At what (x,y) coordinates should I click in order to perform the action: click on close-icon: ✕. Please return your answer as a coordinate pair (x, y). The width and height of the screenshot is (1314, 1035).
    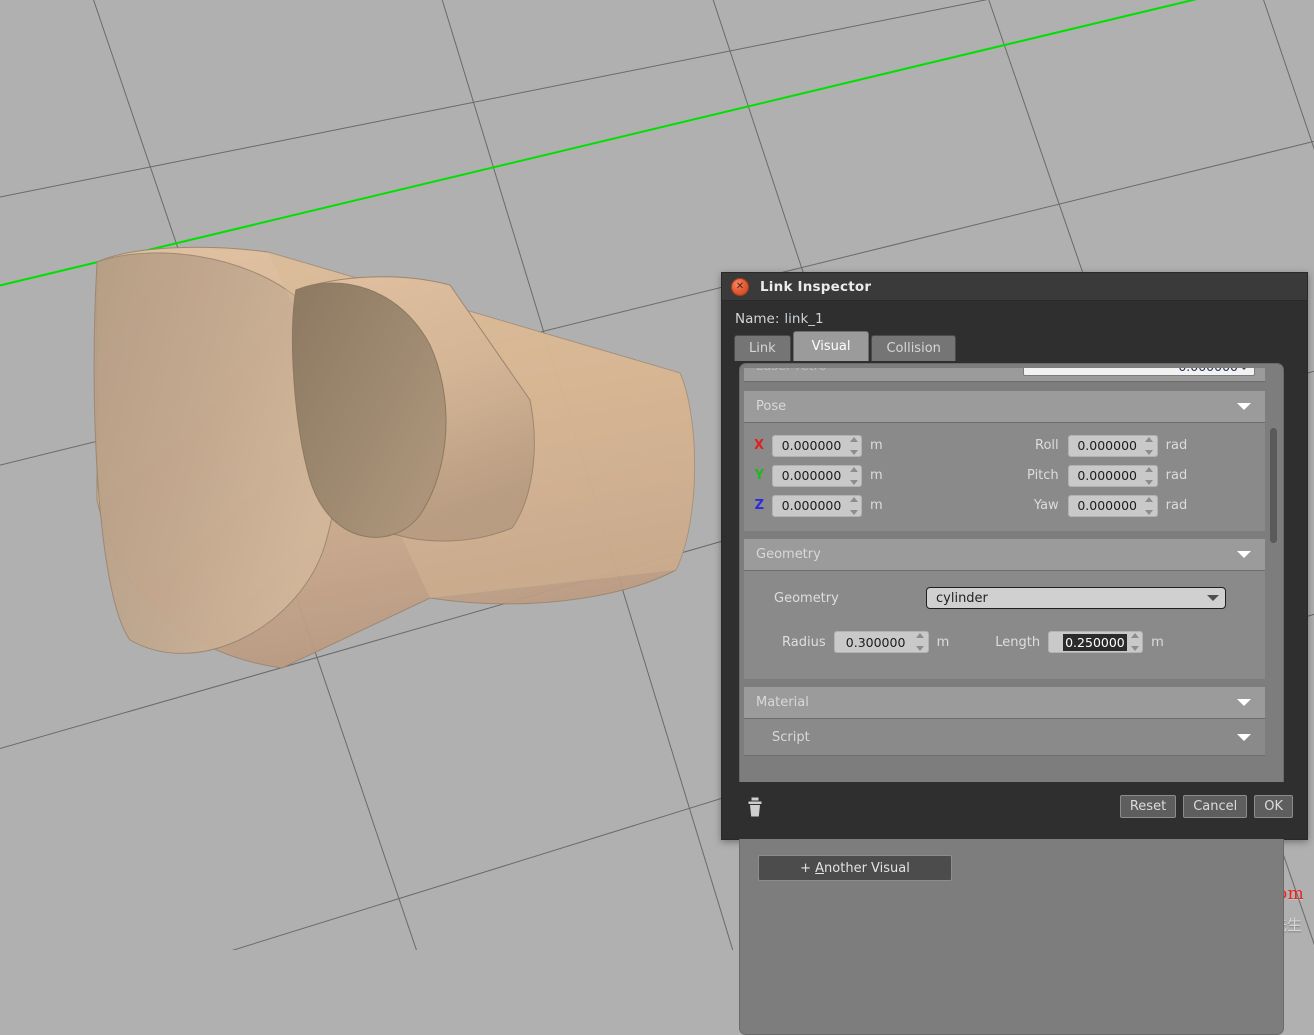
    Looking at the image, I should click on (740, 286).